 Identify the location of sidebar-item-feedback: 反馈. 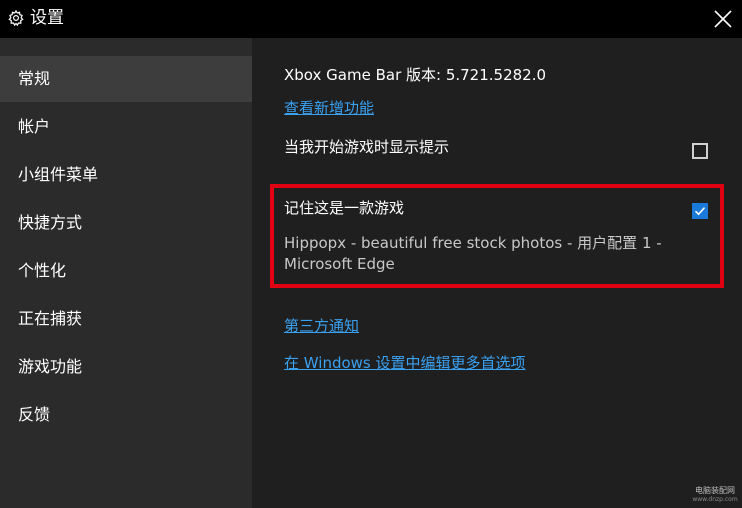
(126, 415).